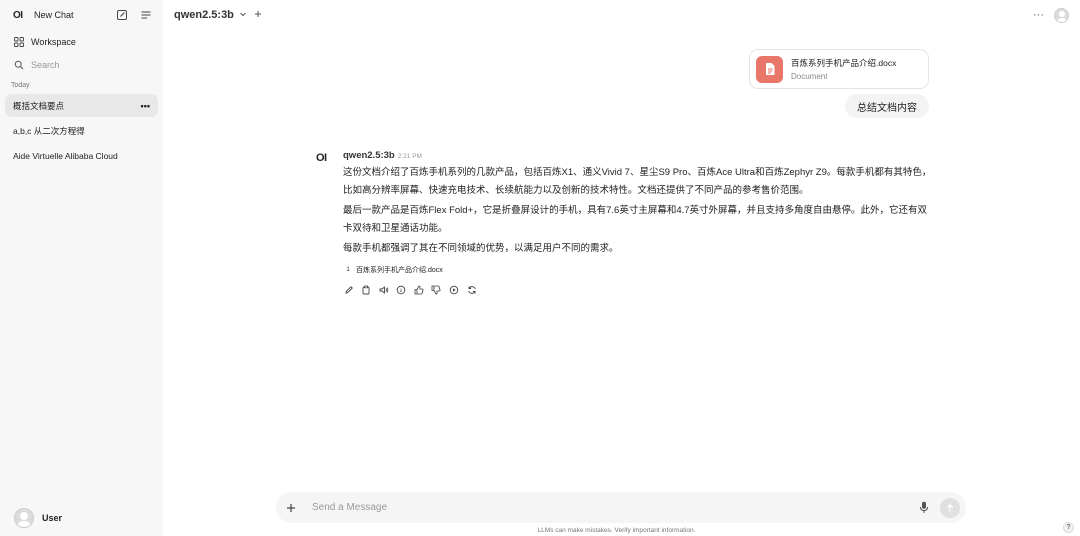 Image resolution: width=1080 pixels, height=536 pixels. I want to click on message-paragraph: 每款手机都强调了其在不同领域的优势，以满足用户不同的需求。, so click(481, 248).